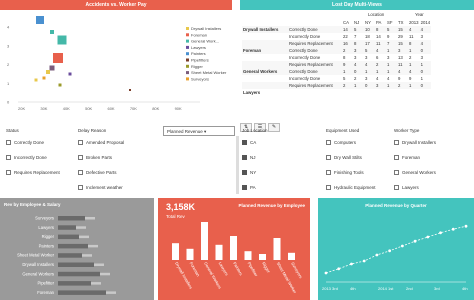 The height and width of the screenshot is (300, 474). Describe the element at coordinates (388, 78) in the screenshot. I see `table-cell: 4` at that location.